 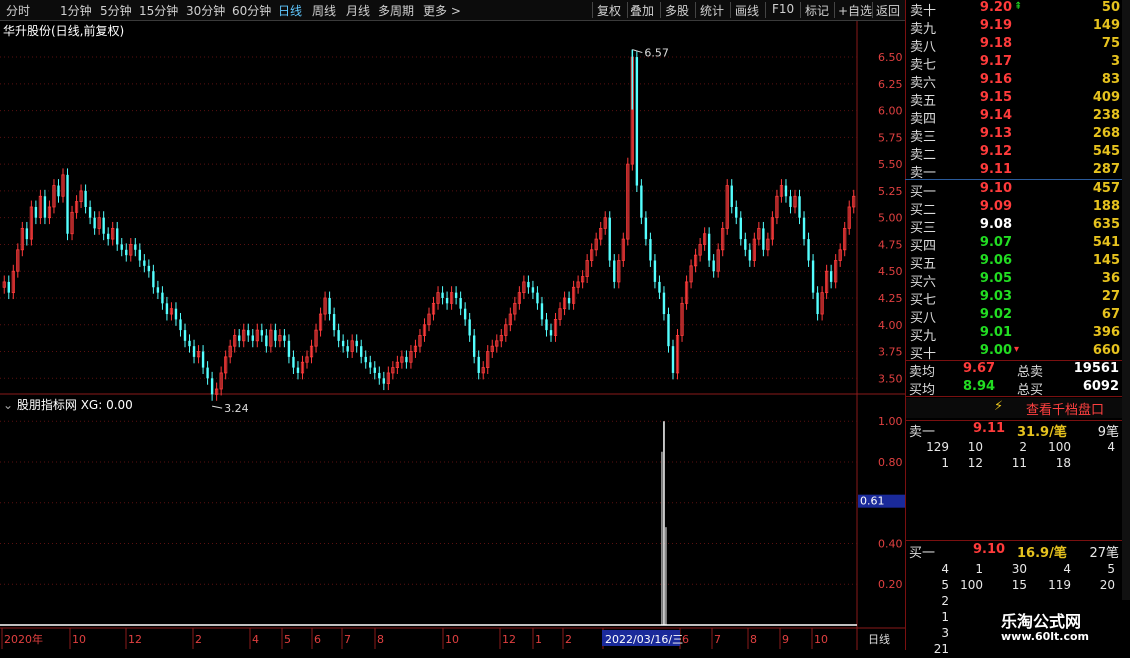 What do you see at coordinates (538, 639) in the screenshot?
I see `time-tick-label: 1` at bounding box center [538, 639].